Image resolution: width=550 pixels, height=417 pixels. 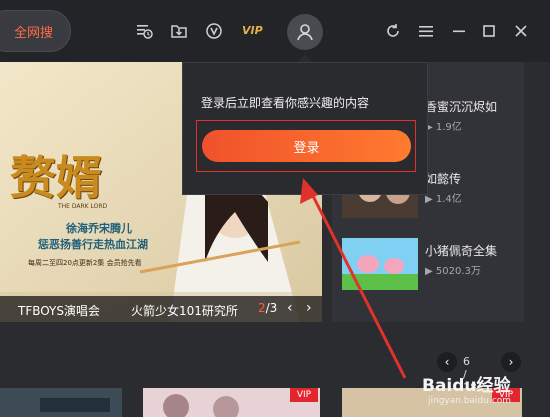 I want to click on login-prompt-text: 登录后立即查看你感兴趣的内容, so click(x=285, y=103).